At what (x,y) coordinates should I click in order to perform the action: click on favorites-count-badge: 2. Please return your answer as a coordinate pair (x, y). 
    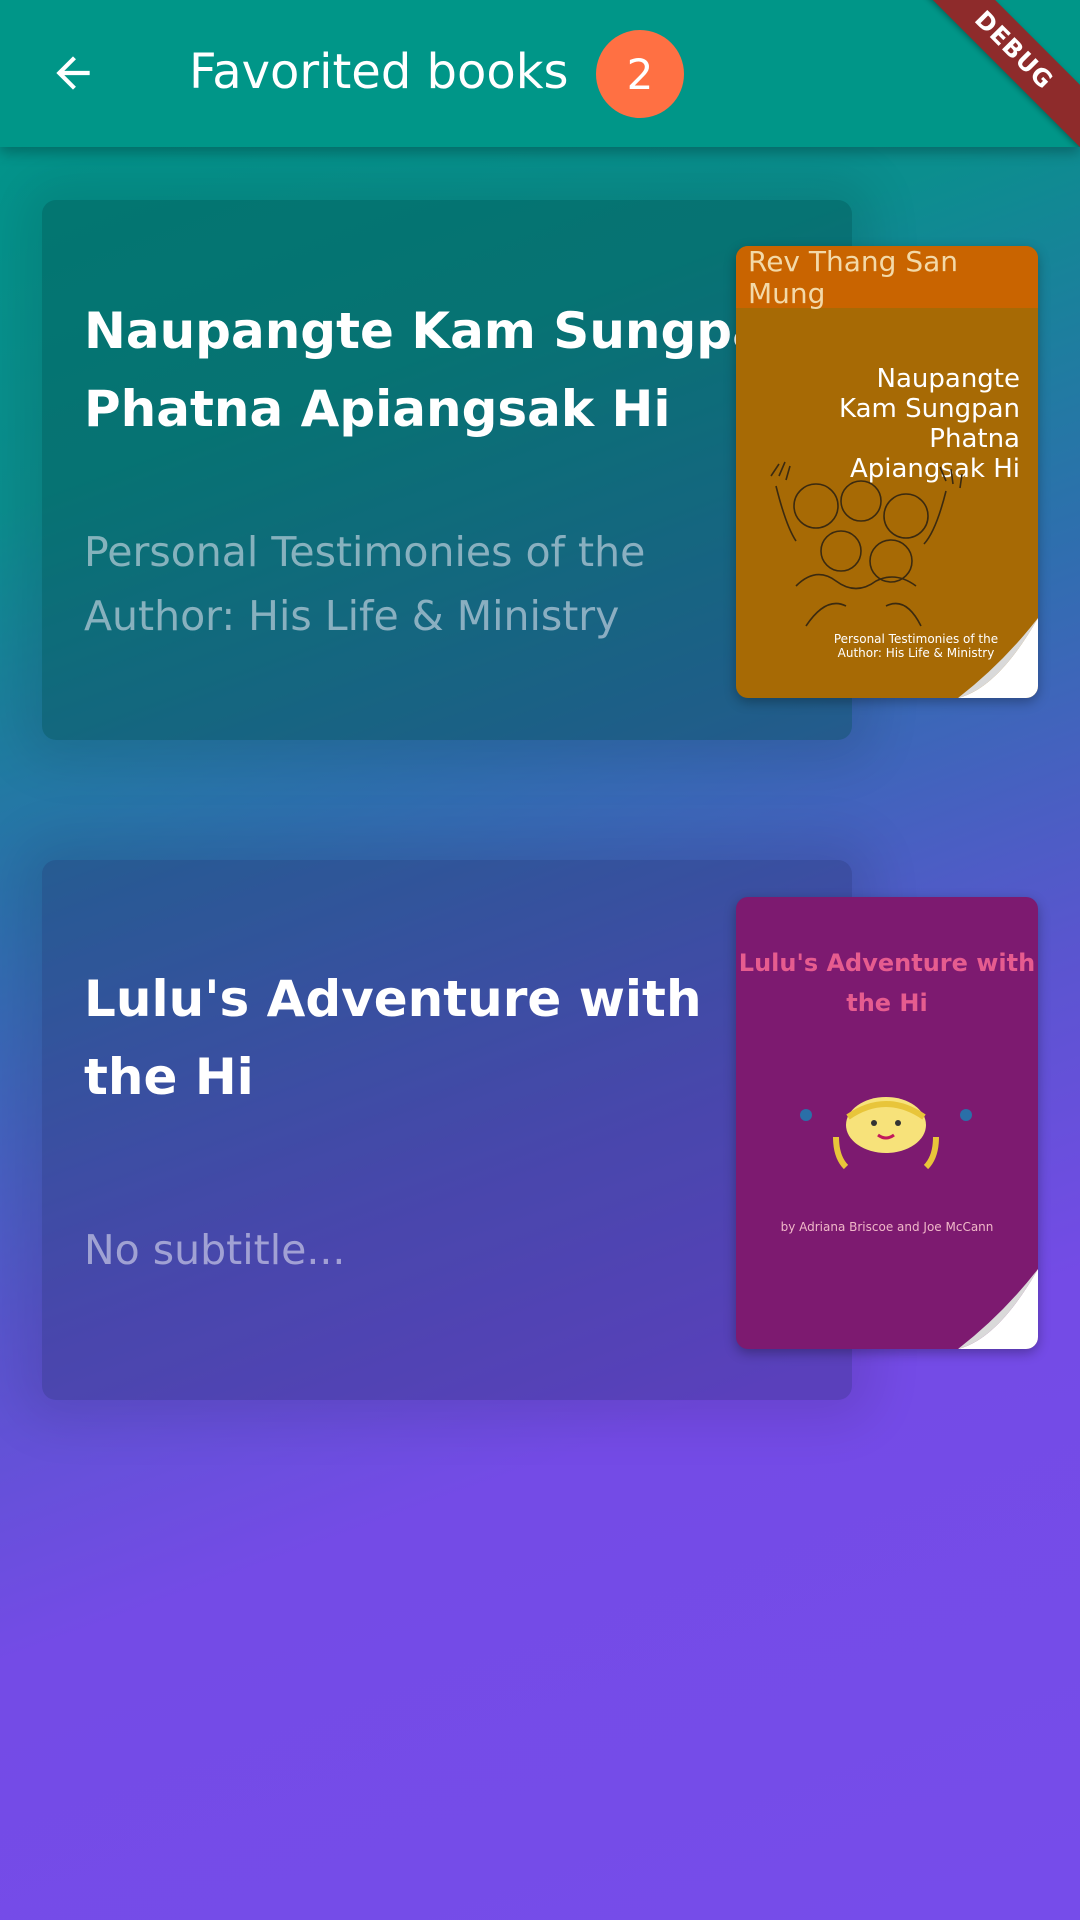
    Looking at the image, I should click on (640, 74).